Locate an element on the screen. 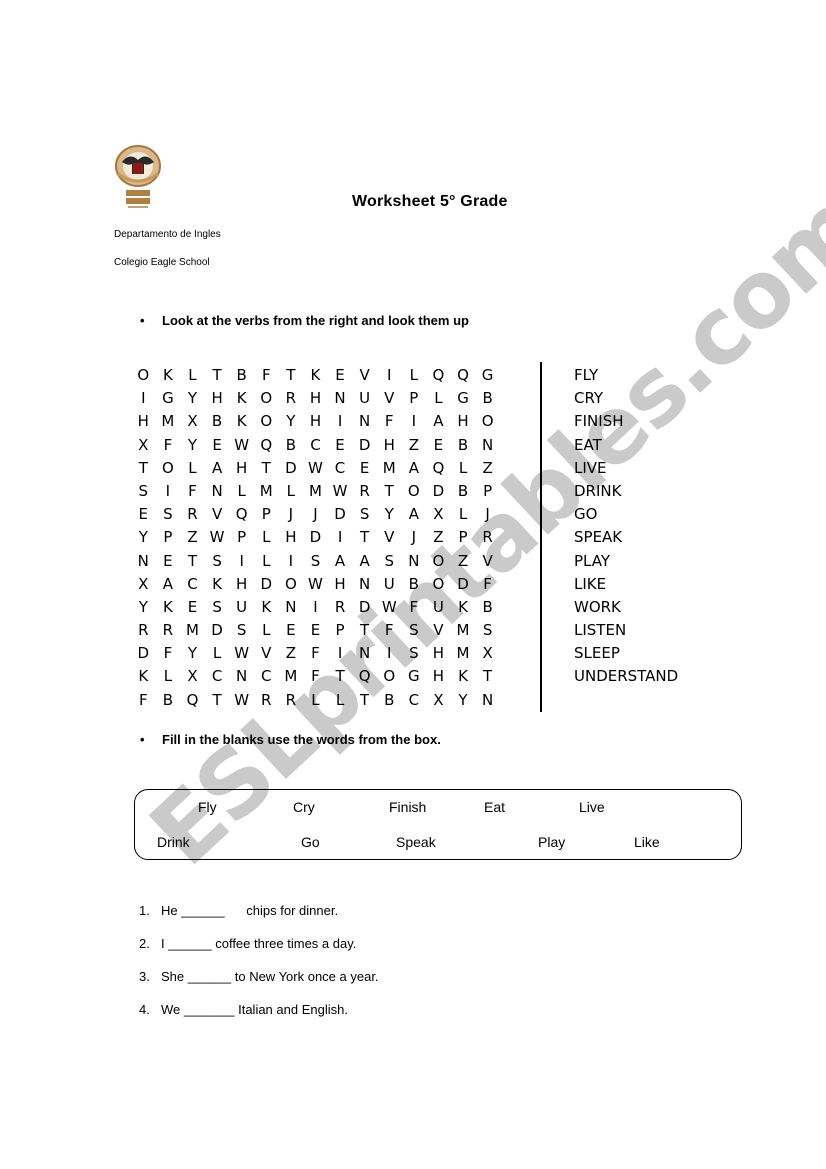  question-item: 3. She ______ to New York once a year. is located at coordinates (259, 984).